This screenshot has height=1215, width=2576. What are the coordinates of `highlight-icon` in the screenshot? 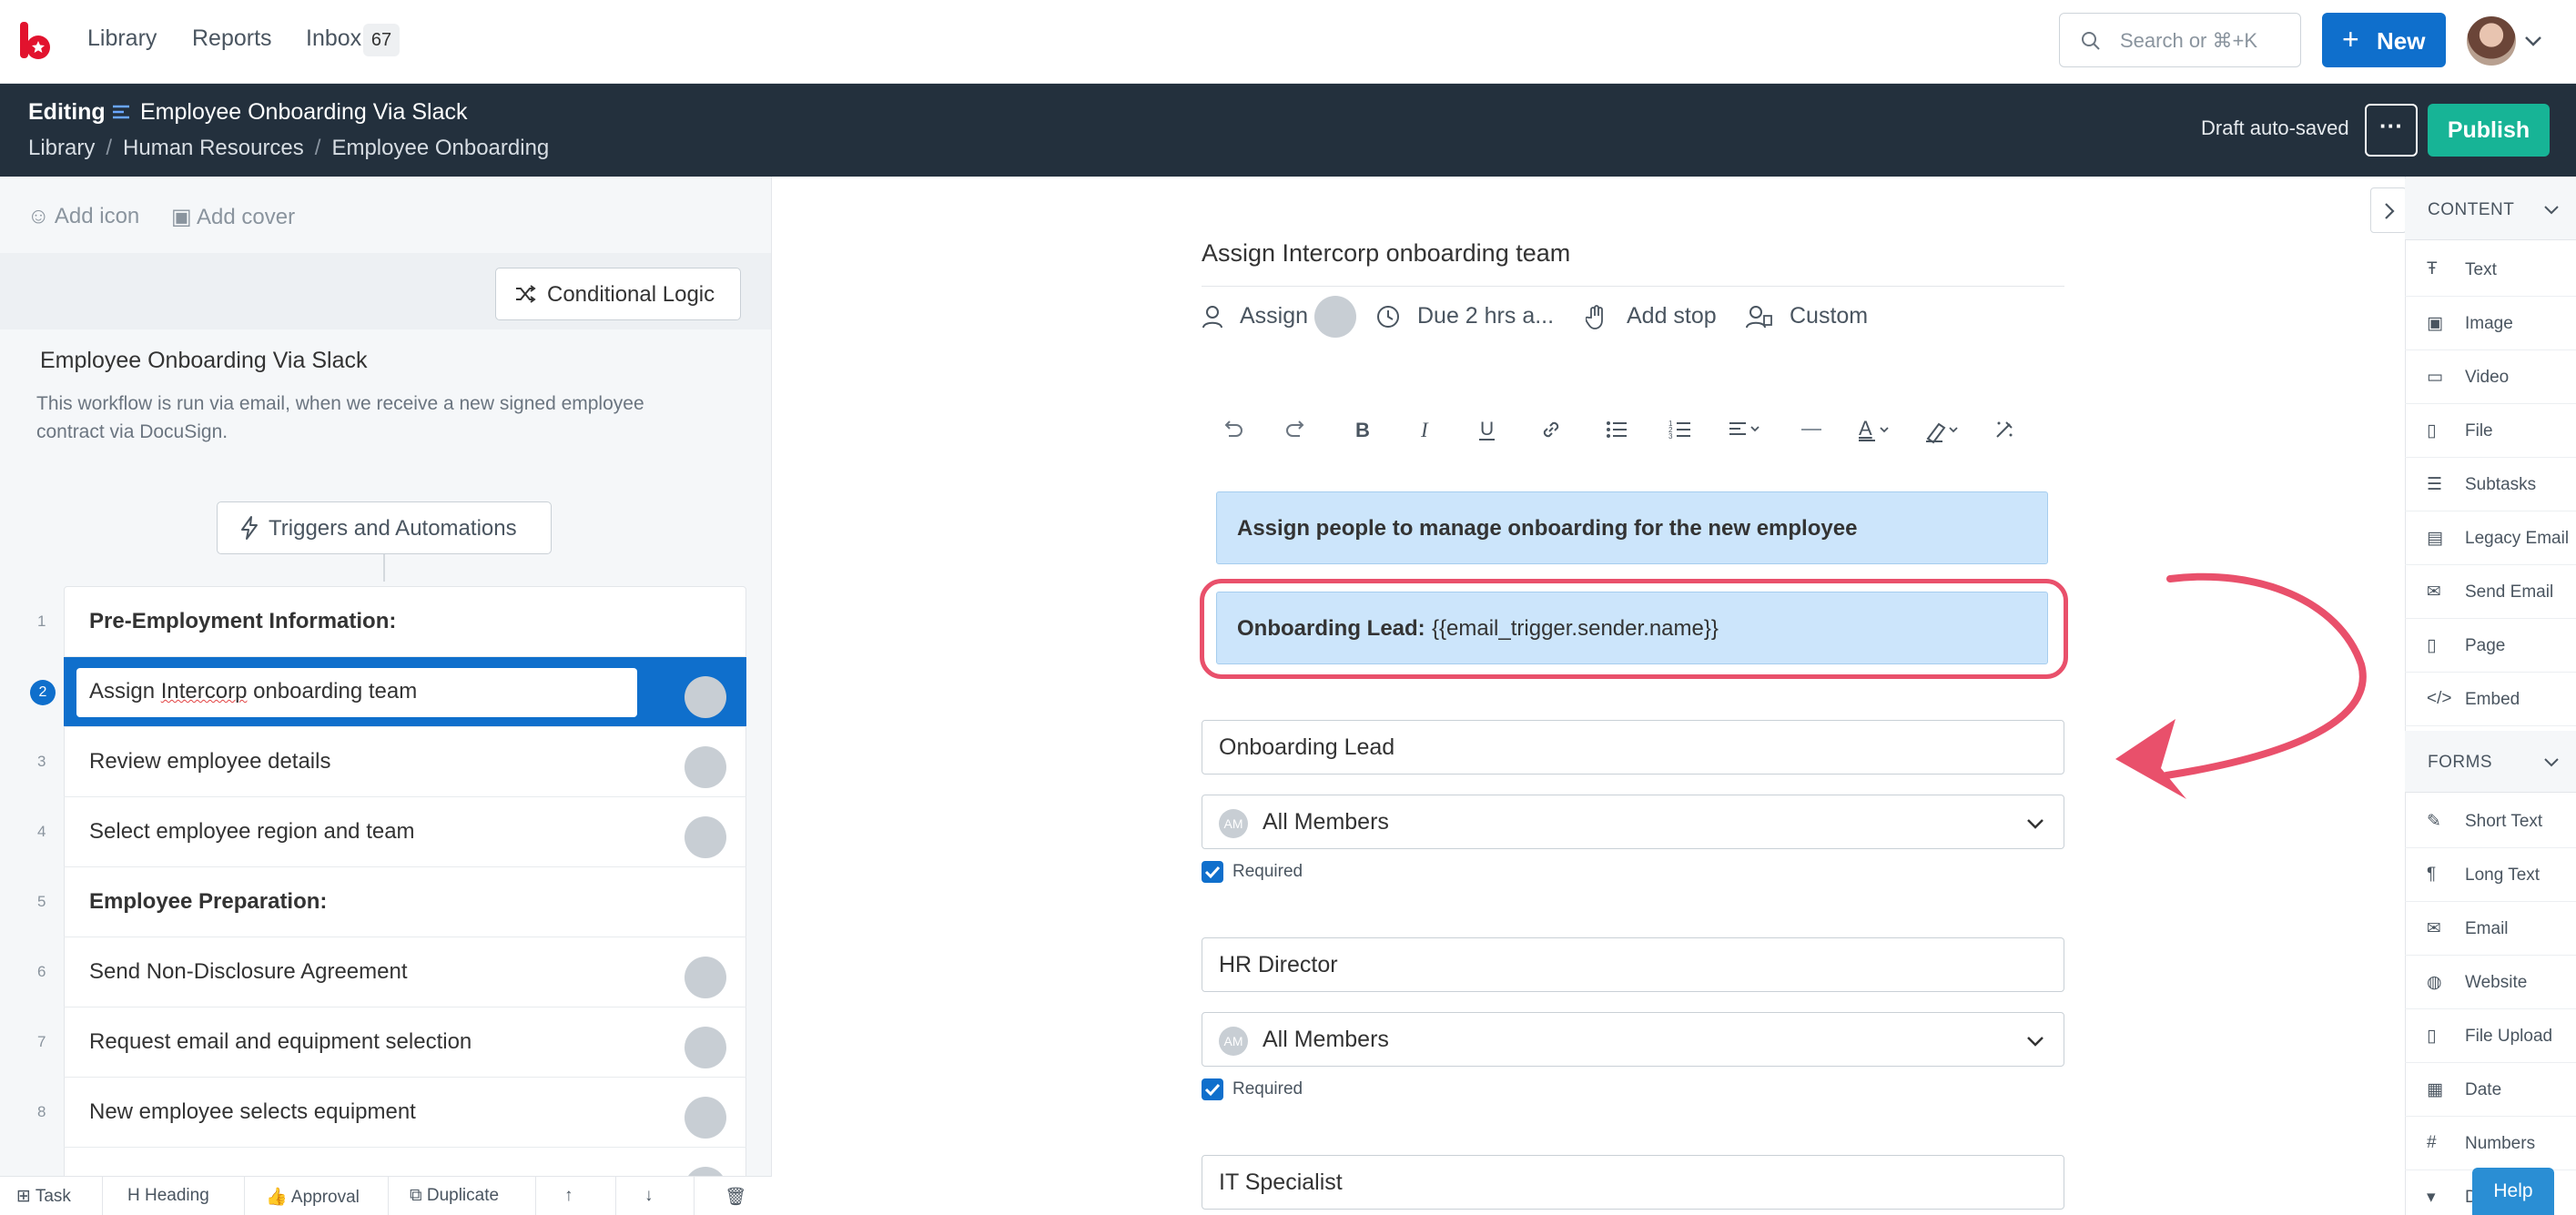 It's located at (1944, 430).